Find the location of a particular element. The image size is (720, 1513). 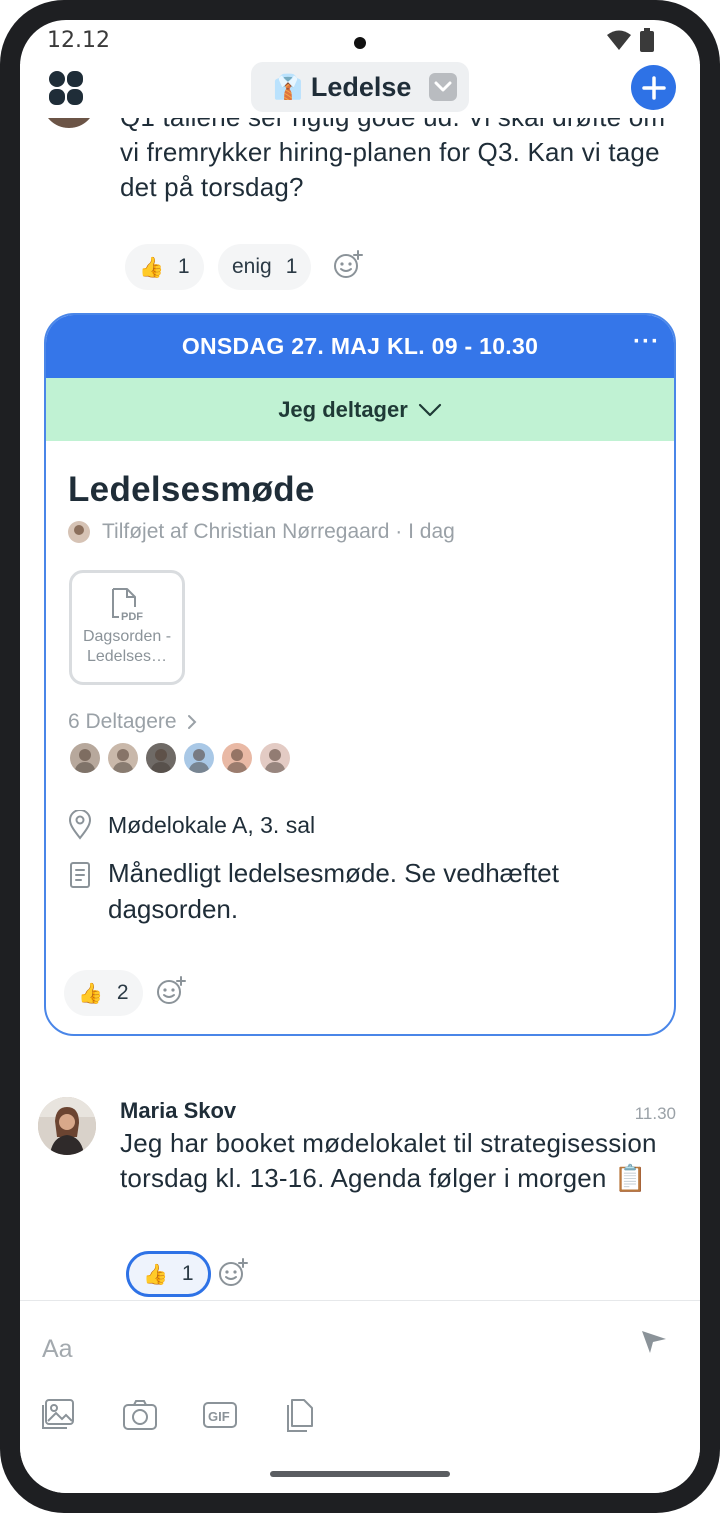

reaction-enig: enig 1 is located at coordinates (265, 267).